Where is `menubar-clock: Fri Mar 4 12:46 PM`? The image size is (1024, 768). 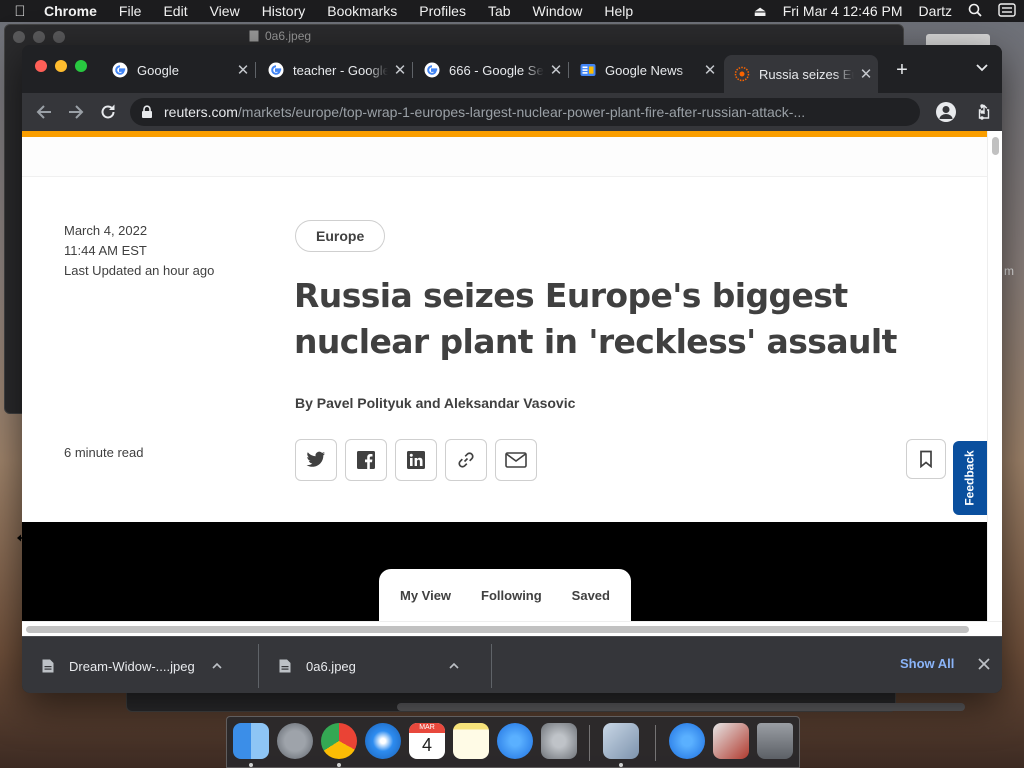
menubar-clock: Fri Mar 4 12:46 PM is located at coordinates (843, 11).